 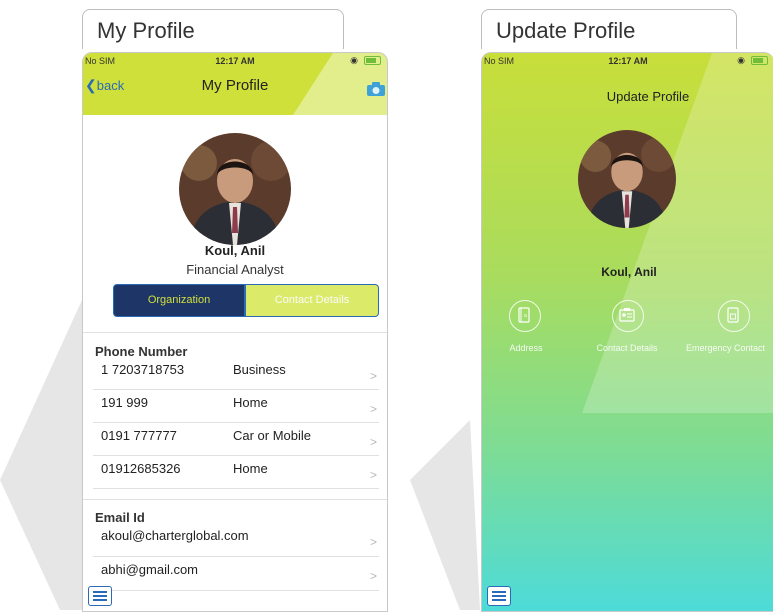 What do you see at coordinates (235, 269) in the screenshot?
I see `profile-role: Financial Analyst` at bounding box center [235, 269].